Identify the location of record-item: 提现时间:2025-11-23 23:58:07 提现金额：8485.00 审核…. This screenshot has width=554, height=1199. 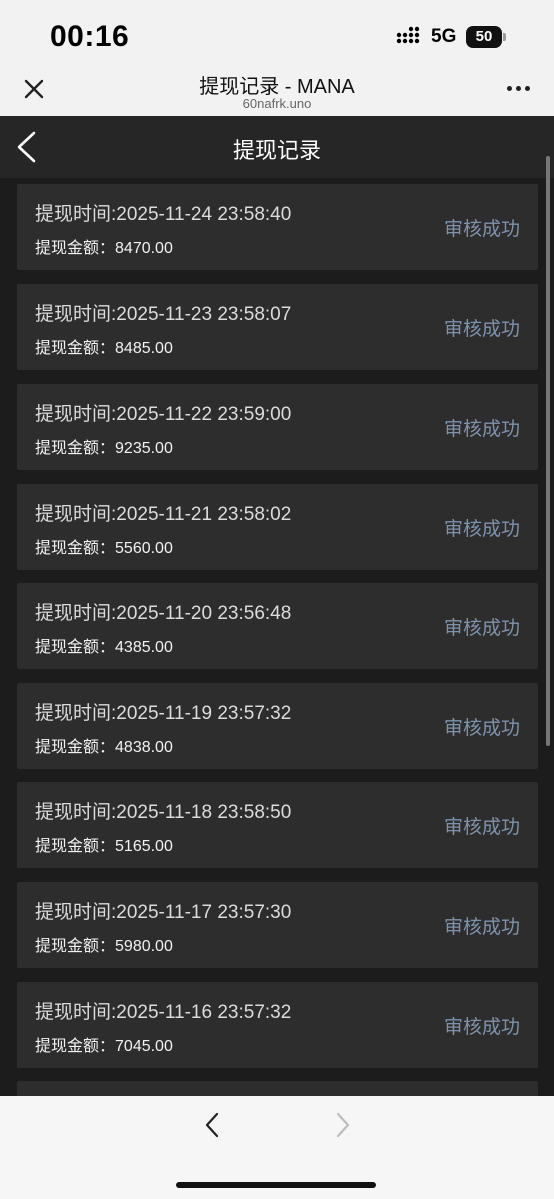
(277, 327).